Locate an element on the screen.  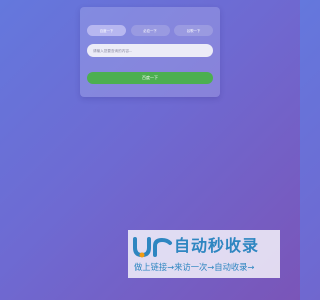
tab-bing: 必应一下 is located at coordinates (150, 30).